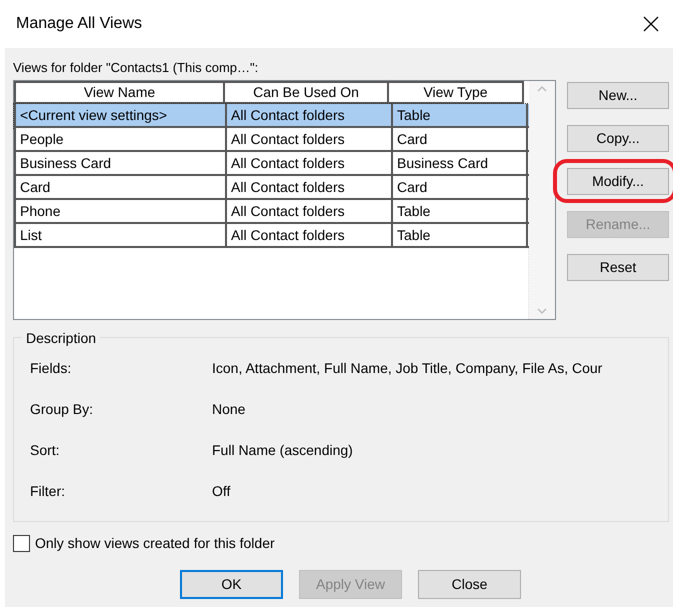  I want to click on table-row: Card All Contact folders Card, so click(271, 188).